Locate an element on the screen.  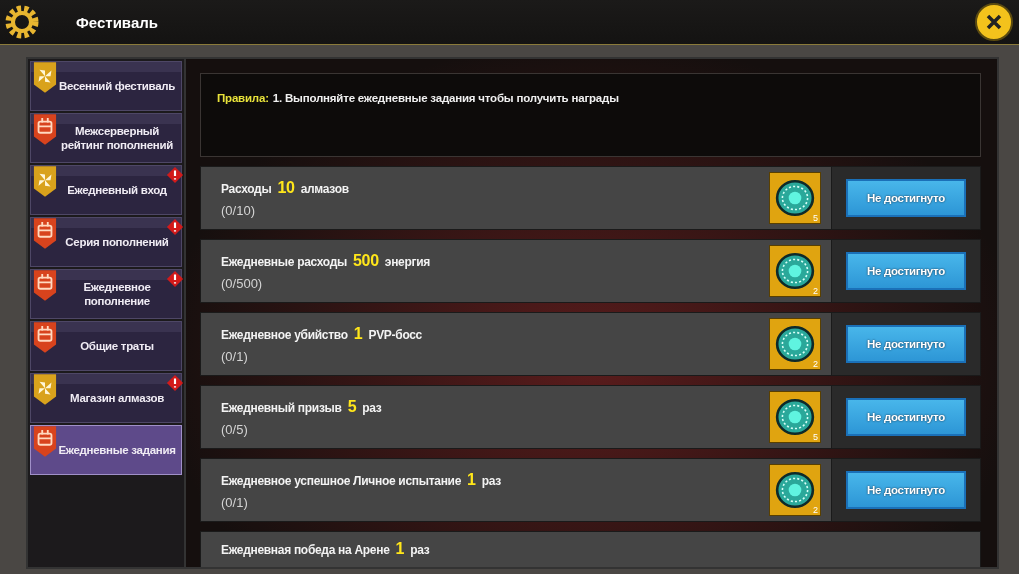
close-button is located at coordinates (994, 22).